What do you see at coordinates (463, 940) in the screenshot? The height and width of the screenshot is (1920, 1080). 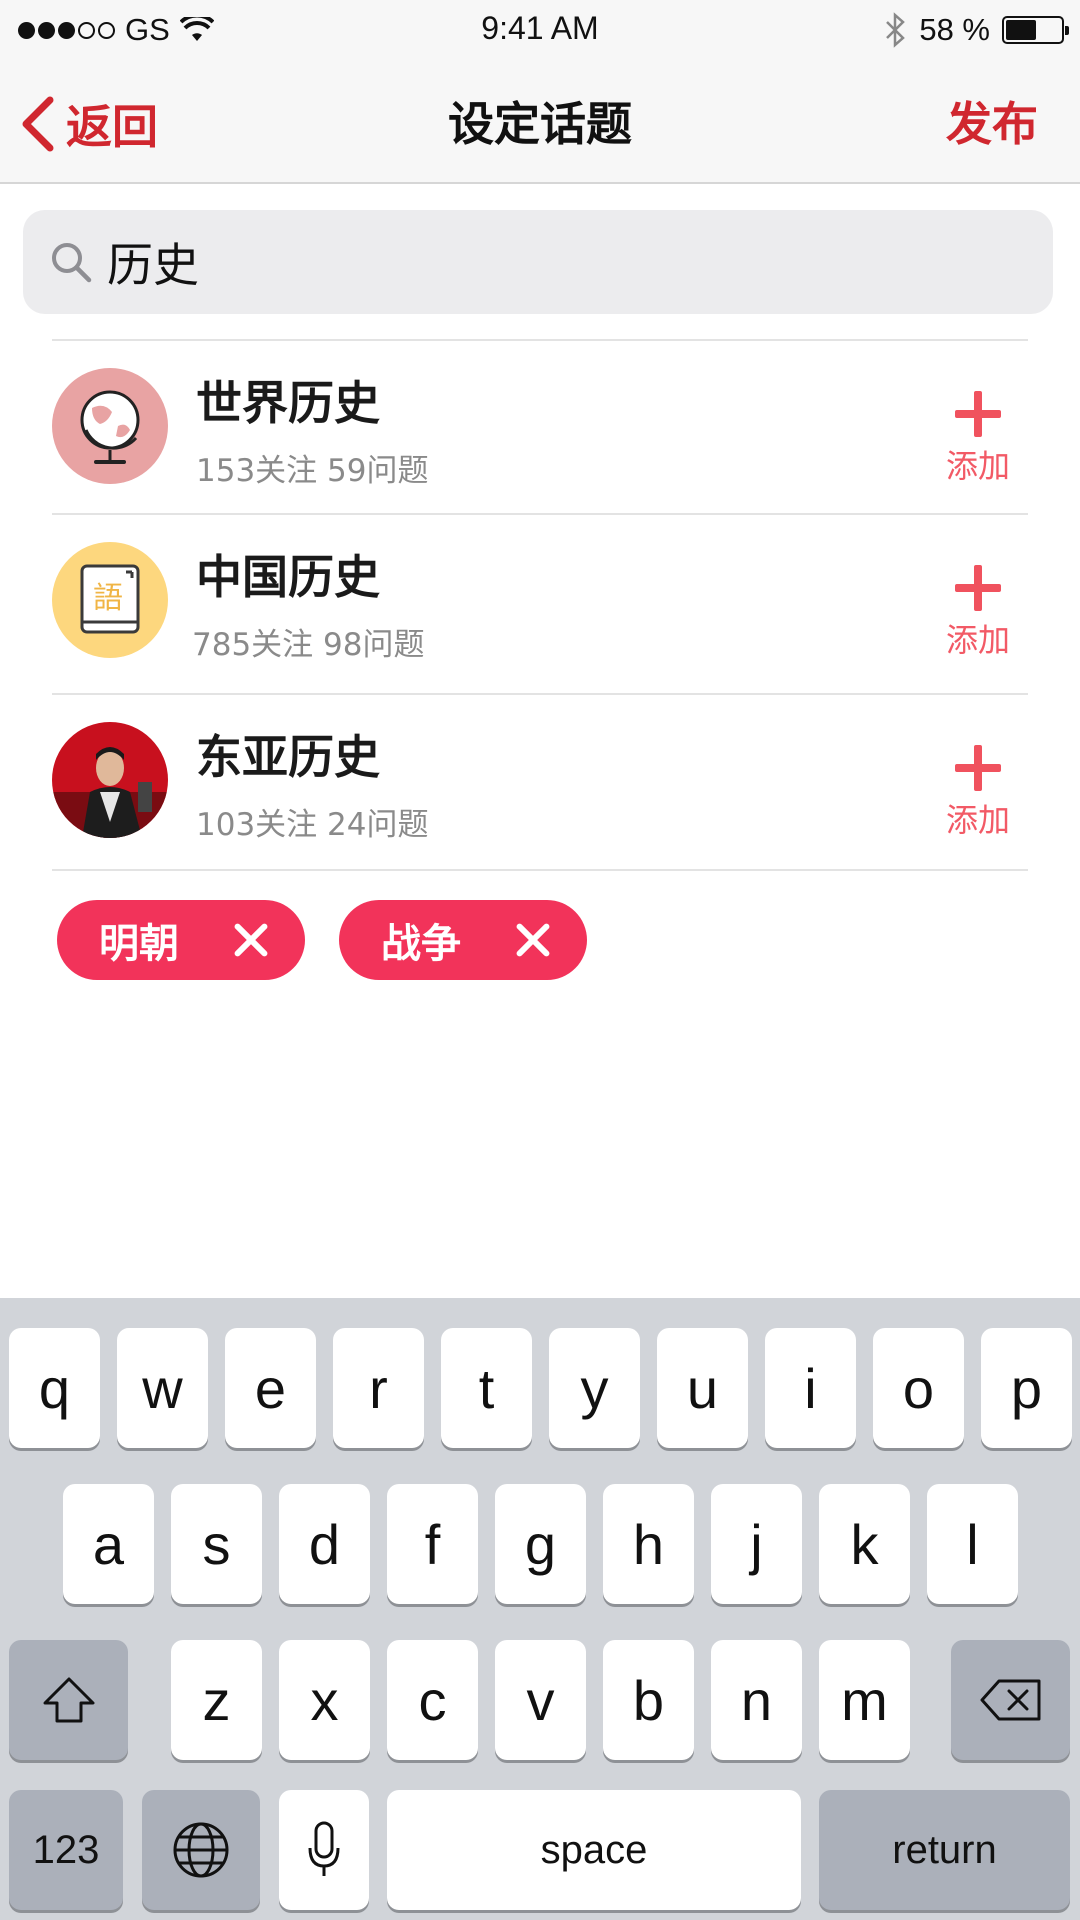 I see `tag-chip: 战争` at bounding box center [463, 940].